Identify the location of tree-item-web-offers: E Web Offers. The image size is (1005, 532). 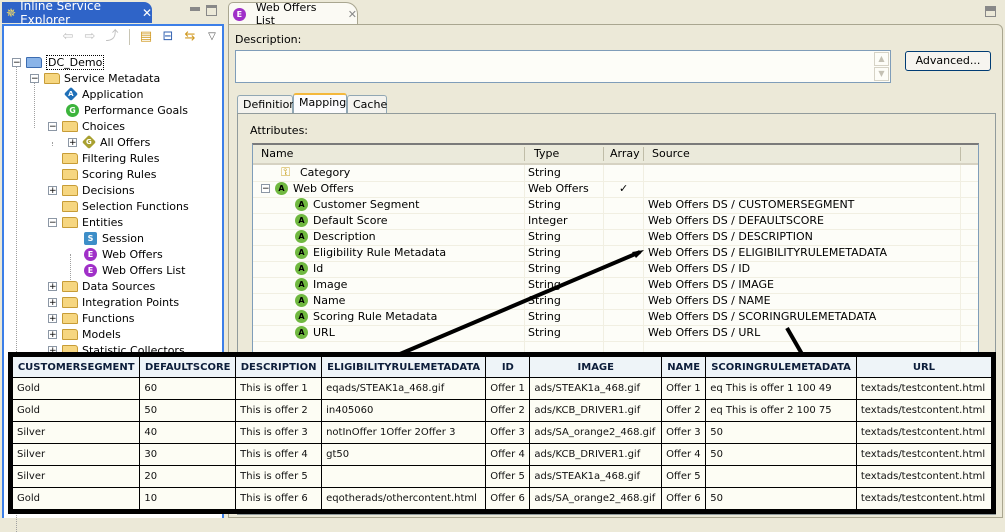
(123, 254).